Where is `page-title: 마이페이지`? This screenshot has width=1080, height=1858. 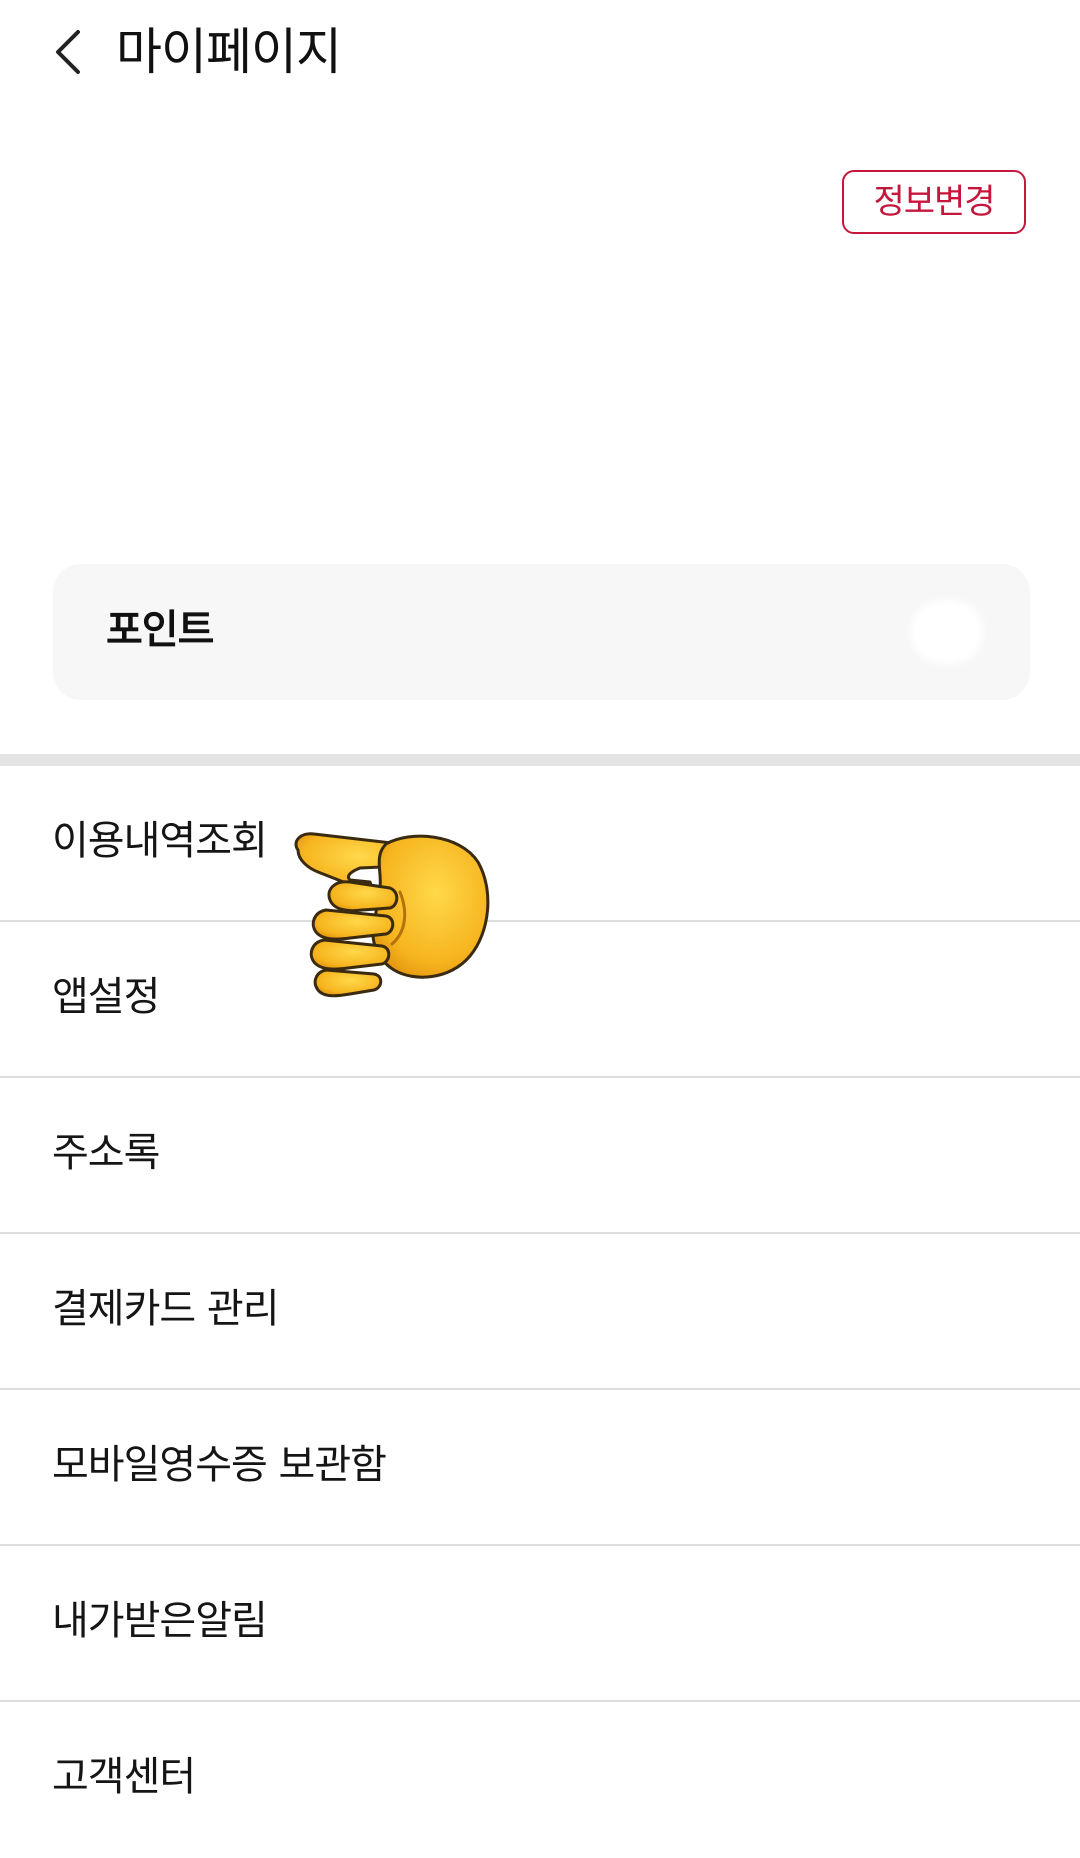
page-title: 마이페이지 is located at coordinates (229, 52).